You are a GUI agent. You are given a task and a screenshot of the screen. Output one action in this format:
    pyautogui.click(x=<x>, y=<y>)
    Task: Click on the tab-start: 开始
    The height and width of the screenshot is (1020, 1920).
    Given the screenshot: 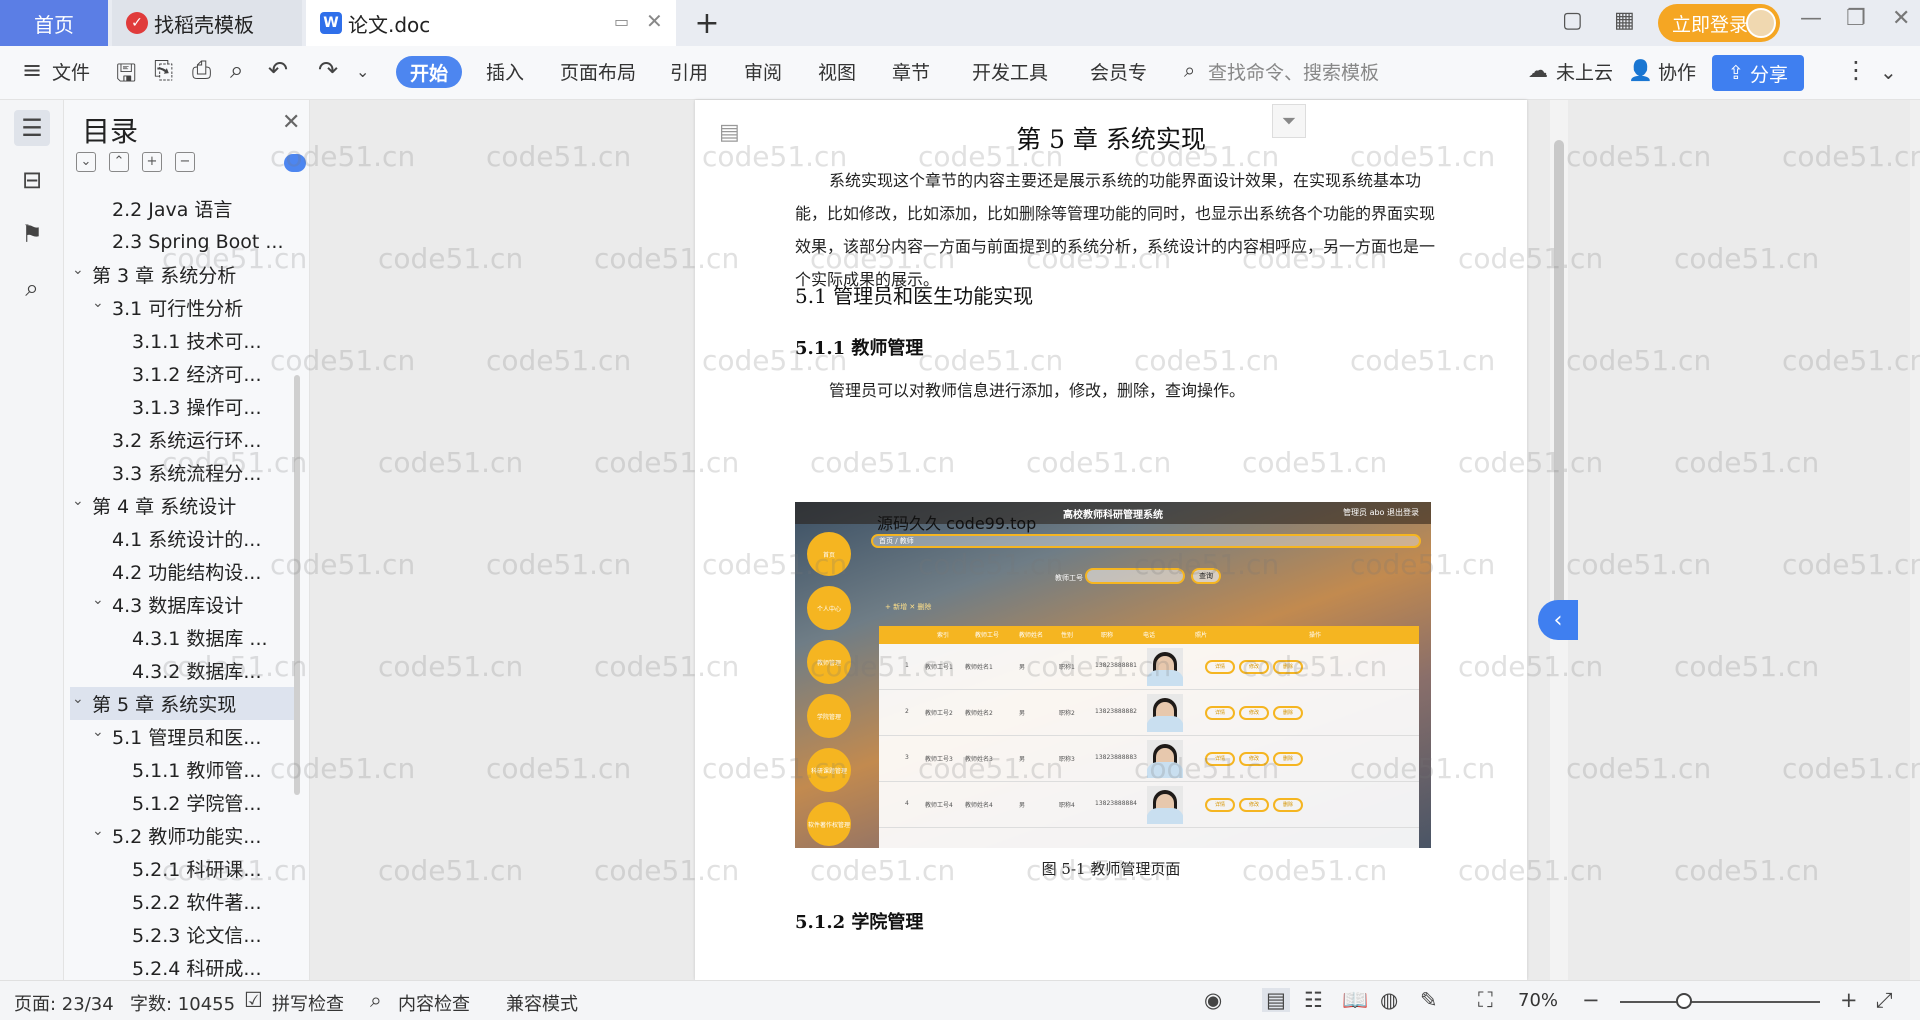 What is the action you would take?
    pyautogui.click(x=429, y=72)
    